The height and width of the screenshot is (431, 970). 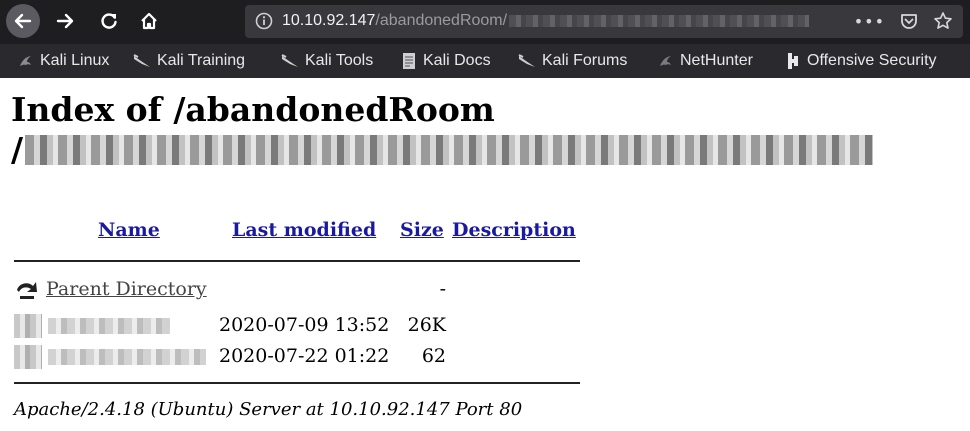 What do you see at coordinates (442, 289) in the screenshot?
I see `parent-size: -` at bounding box center [442, 289].